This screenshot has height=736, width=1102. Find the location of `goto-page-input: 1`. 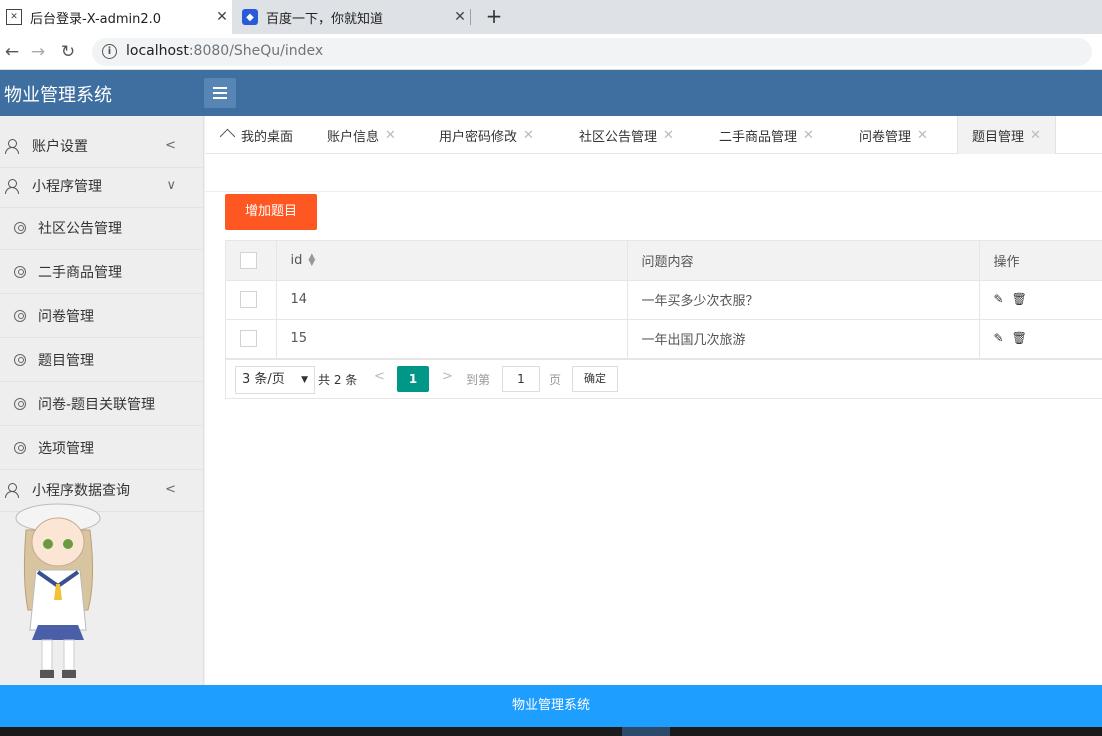

goto-page-input: 1 is located at coordinates (521, 379).